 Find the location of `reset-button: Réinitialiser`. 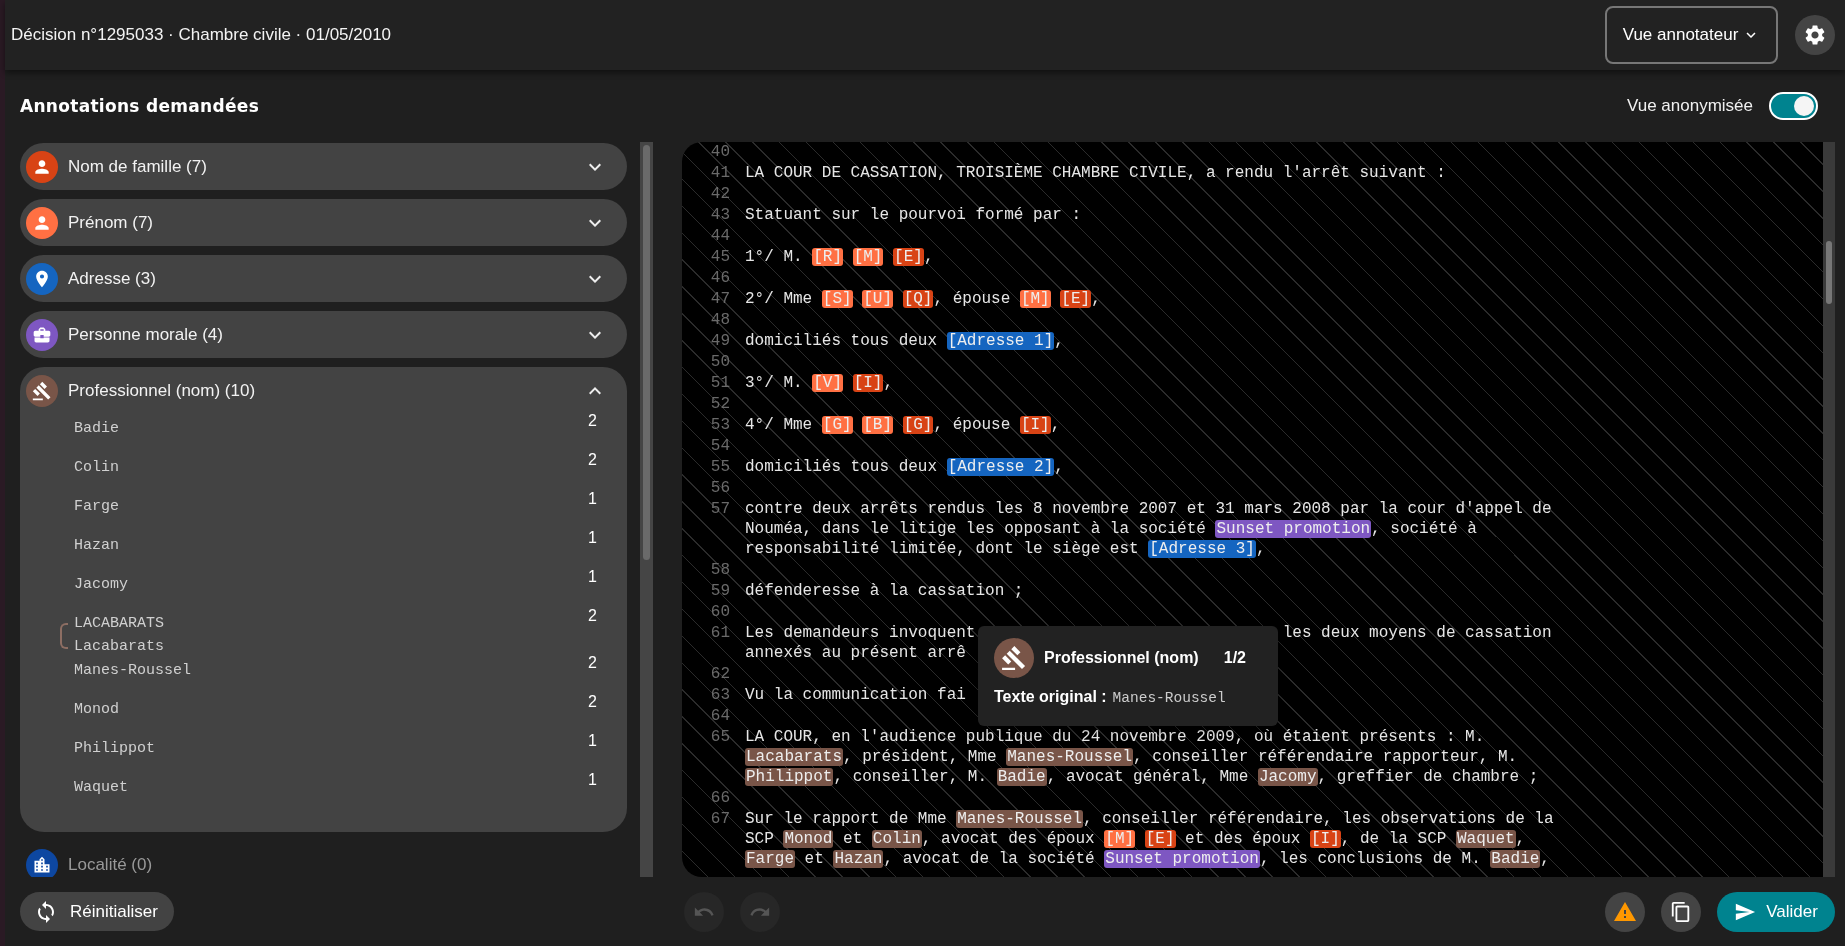

reset-button: Réinitialiser is located at coordinates (97, 911).